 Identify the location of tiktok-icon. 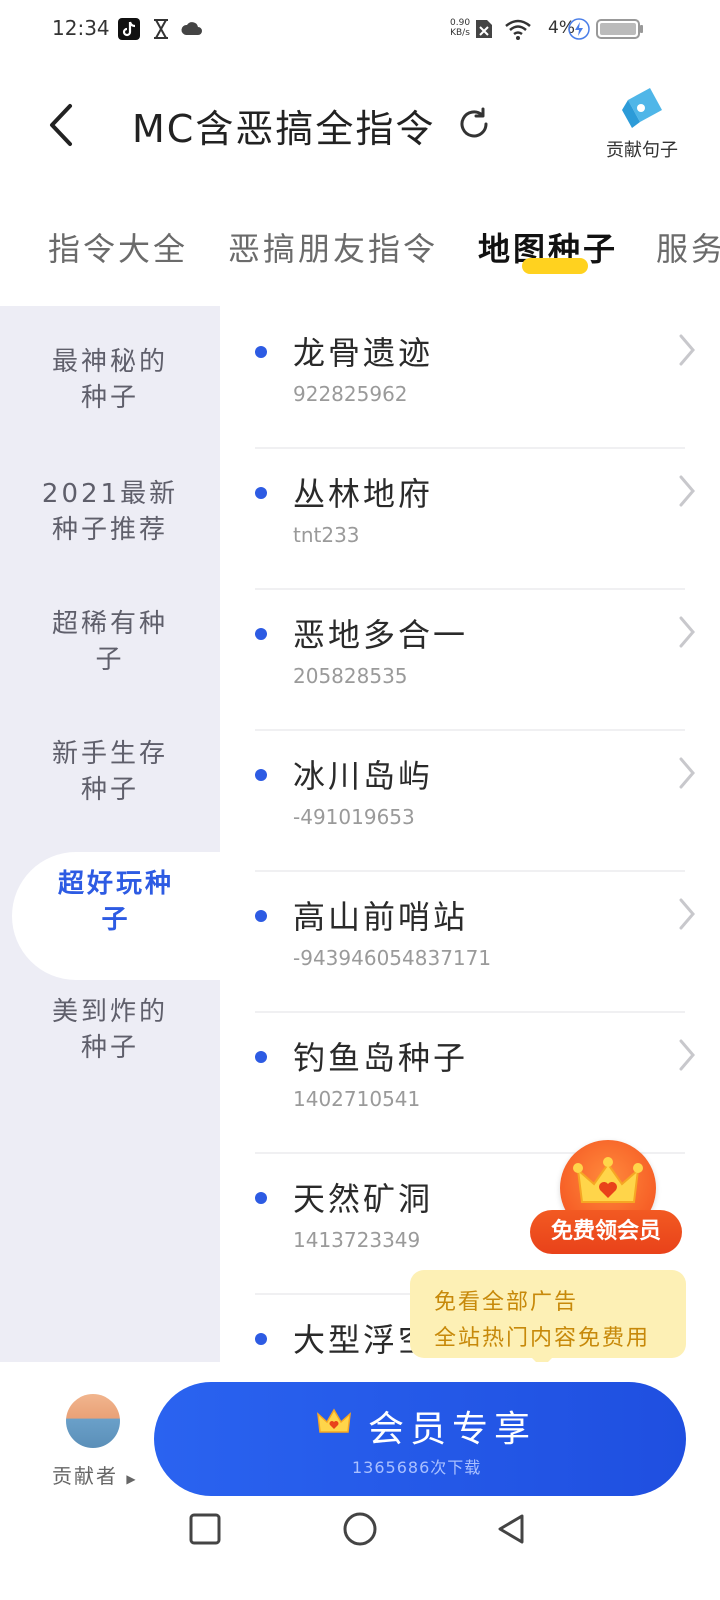
(129, 29).